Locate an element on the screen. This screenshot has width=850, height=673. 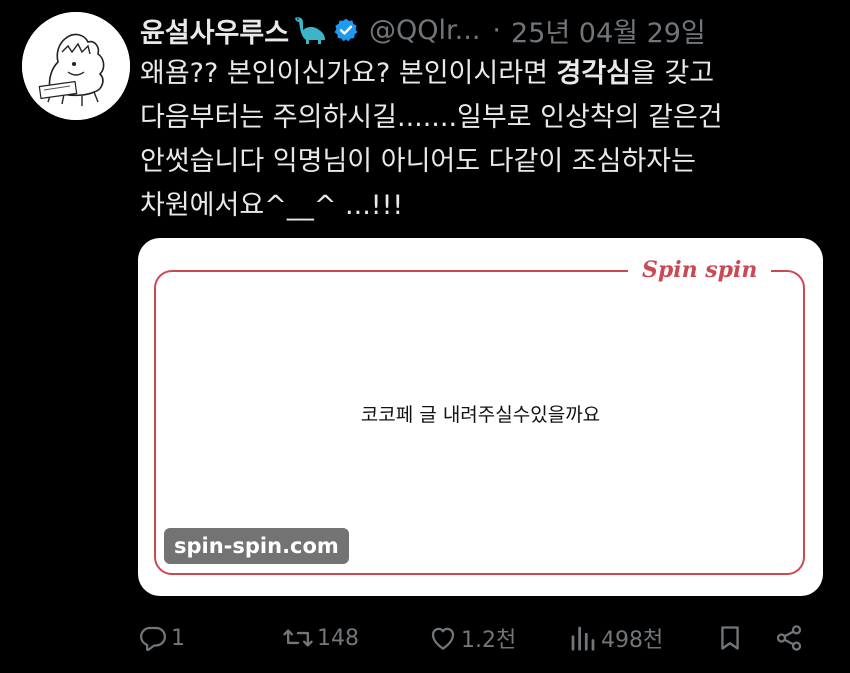
views-button: 498천 is located at coordinates (615, 638).